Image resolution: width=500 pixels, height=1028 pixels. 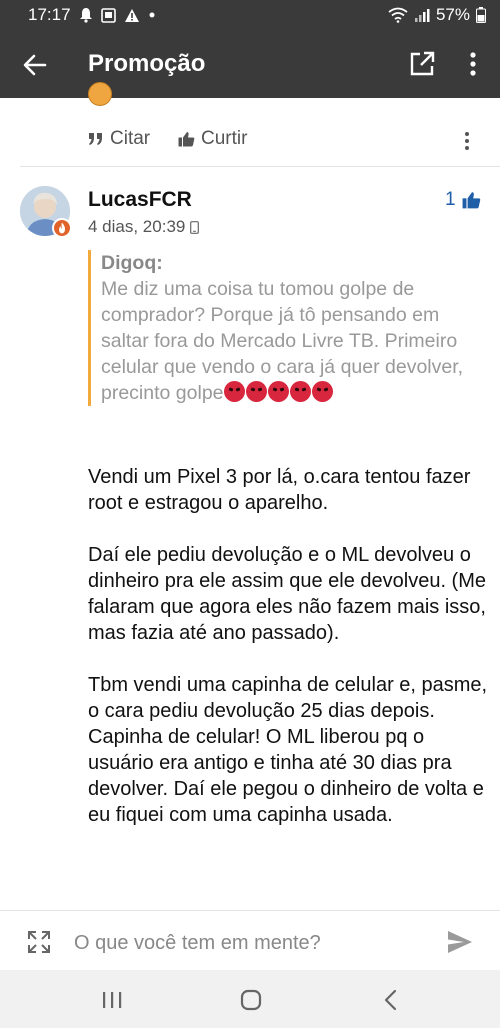 I want to click on expand-editor-button, so click(x=39, y=942).